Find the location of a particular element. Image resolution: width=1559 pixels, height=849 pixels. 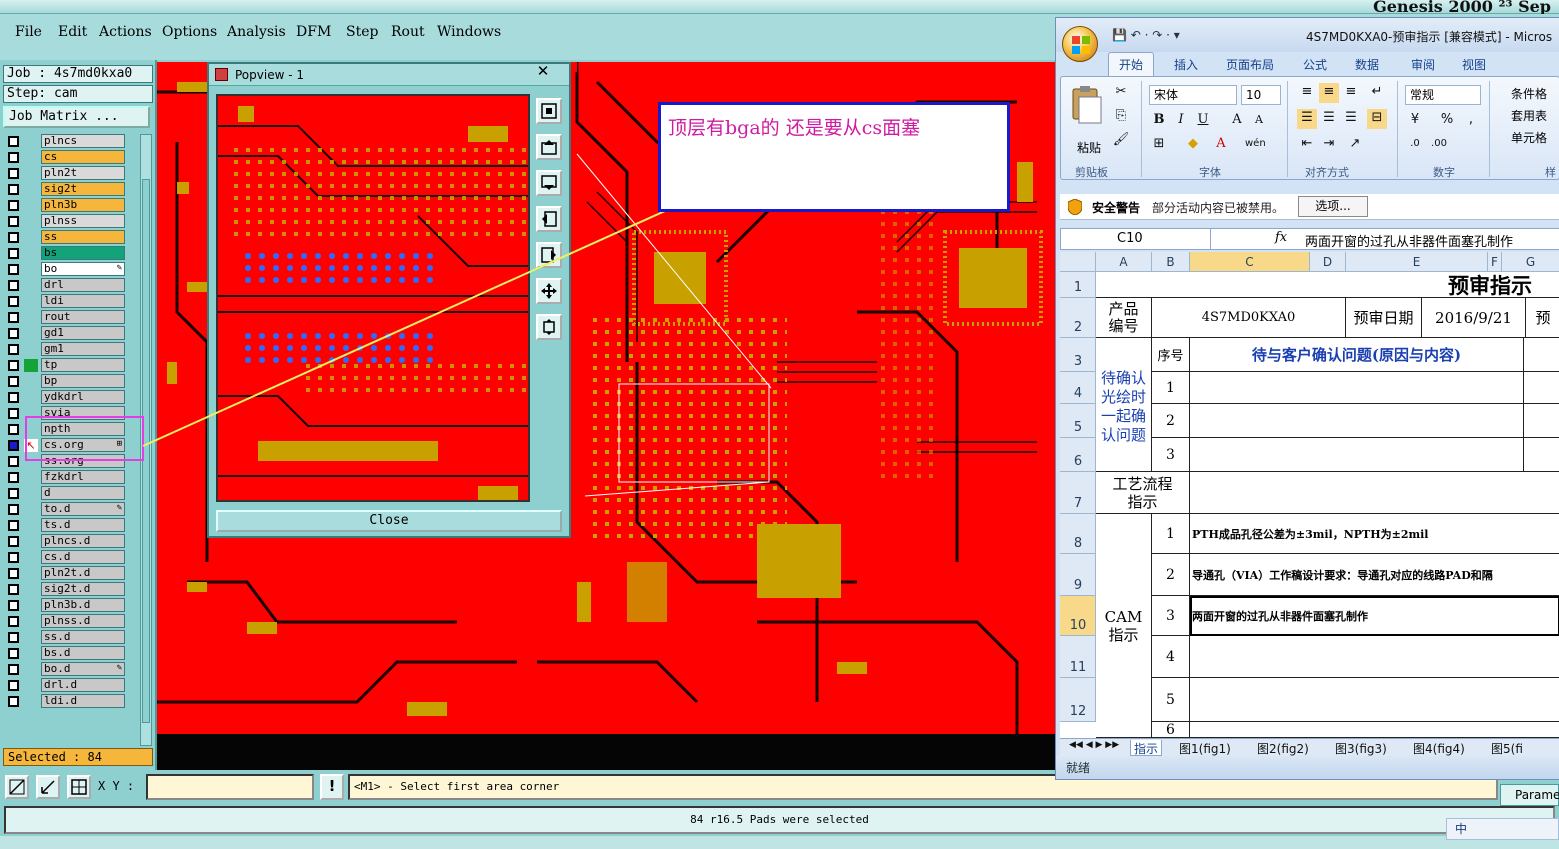

issue-seq: 1 is located at coordinates (1171, 388).